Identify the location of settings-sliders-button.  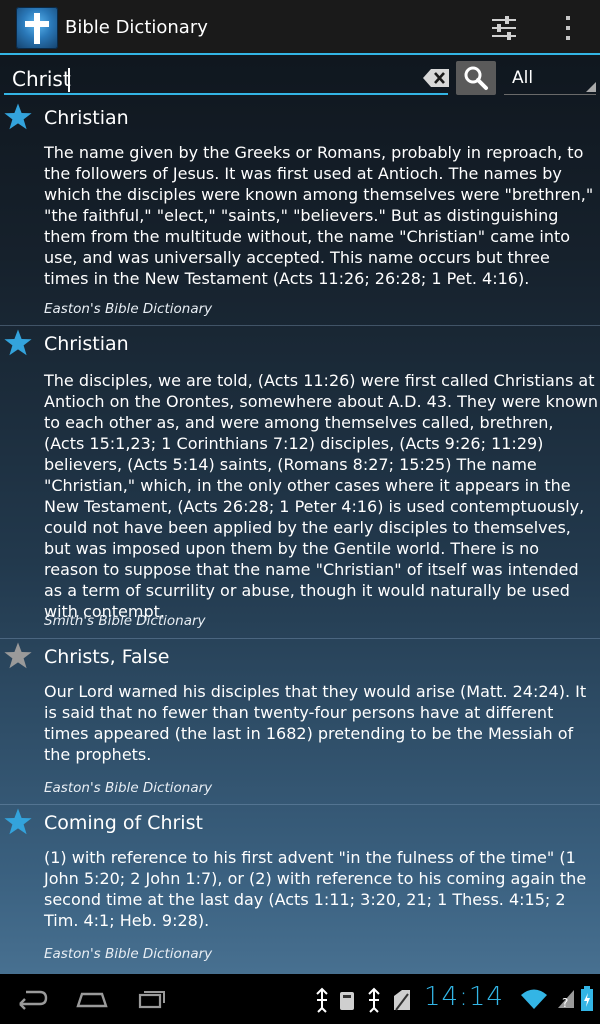
(504, 27).